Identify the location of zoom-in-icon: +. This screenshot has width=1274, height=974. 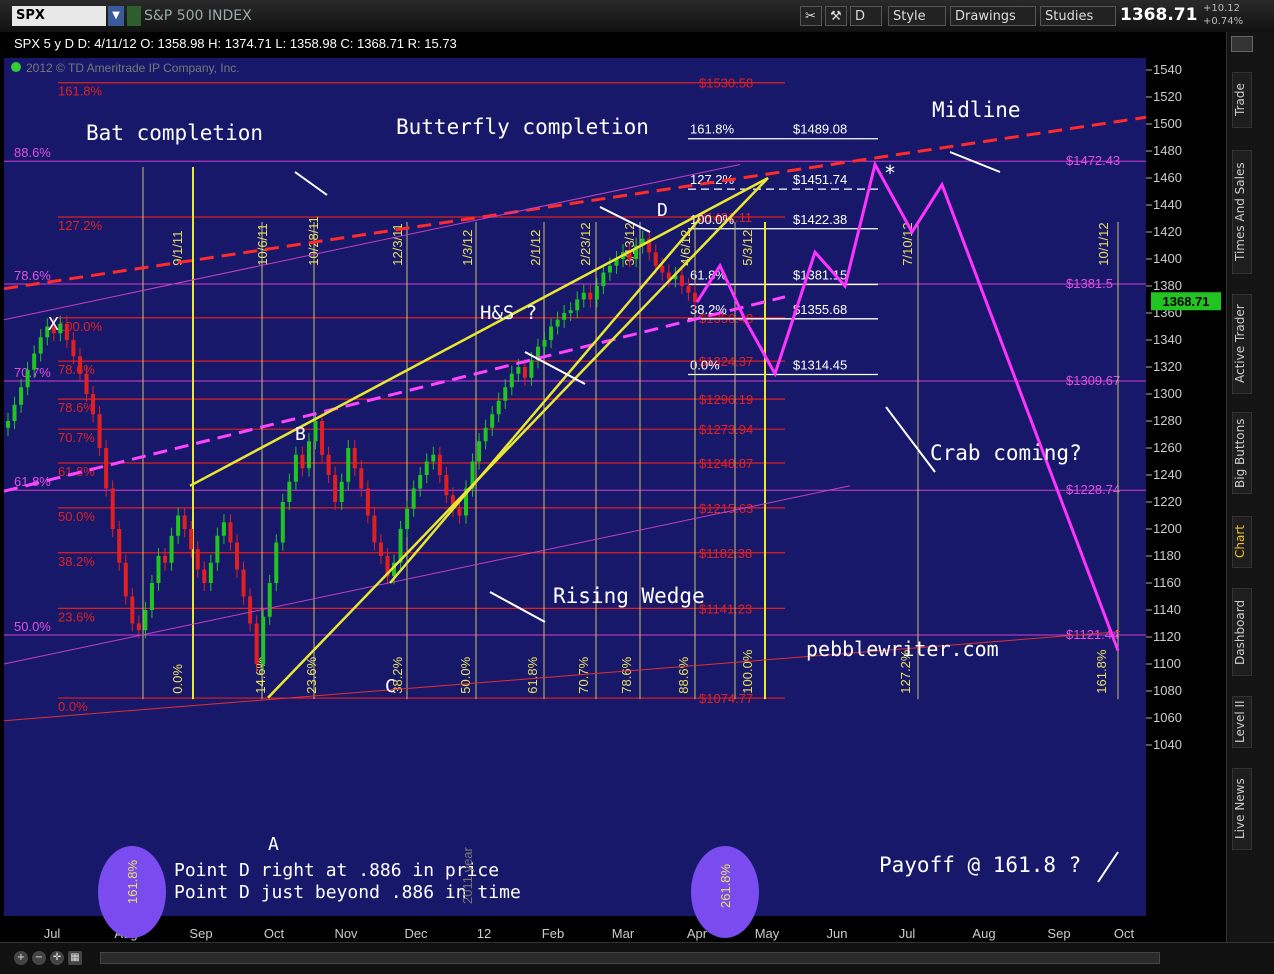
(21, 958).